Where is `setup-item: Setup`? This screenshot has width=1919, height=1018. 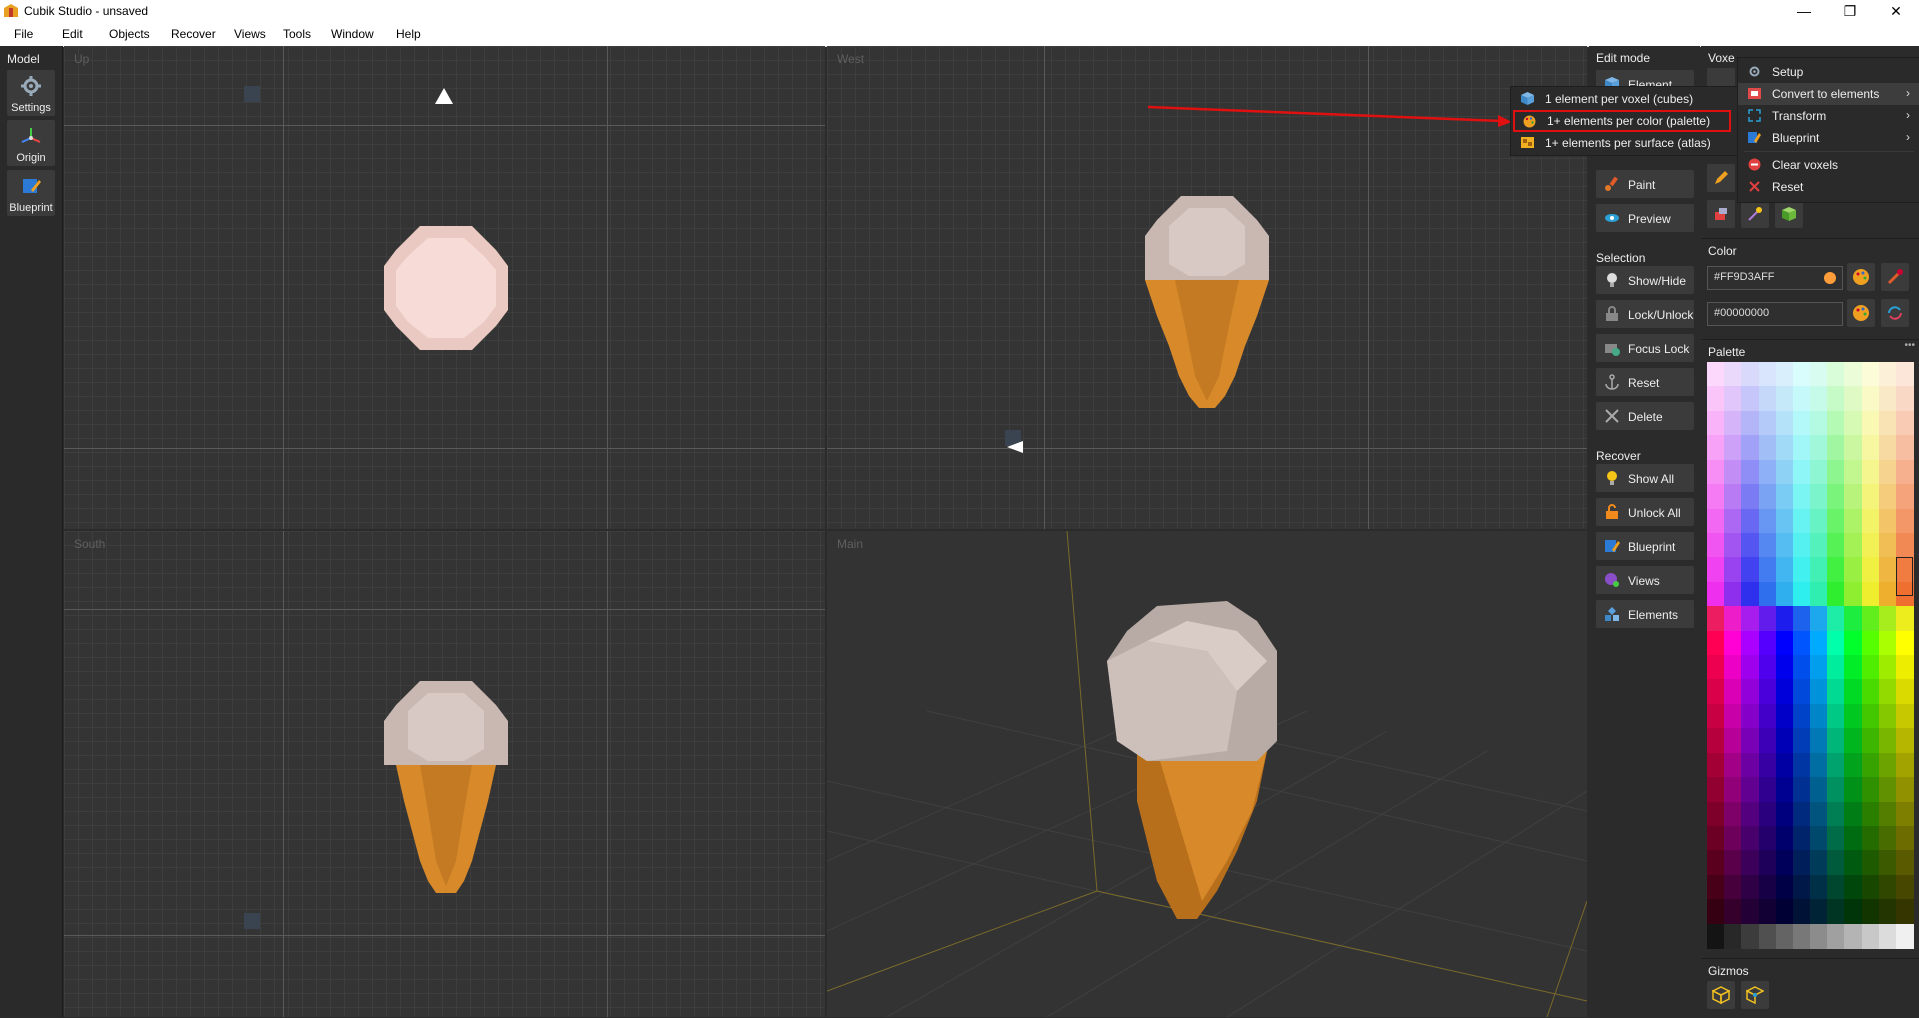 setup-item: Setup is located at coordinates (1828, 72).